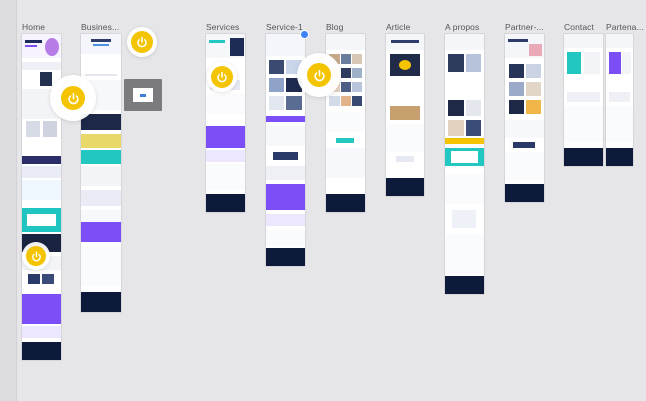 The height and width of the screenshot is (401, 646). What do you see at coordinates (619, 100) in the screenshot?
I see `frame-partena` at bounding box center [619, 100].